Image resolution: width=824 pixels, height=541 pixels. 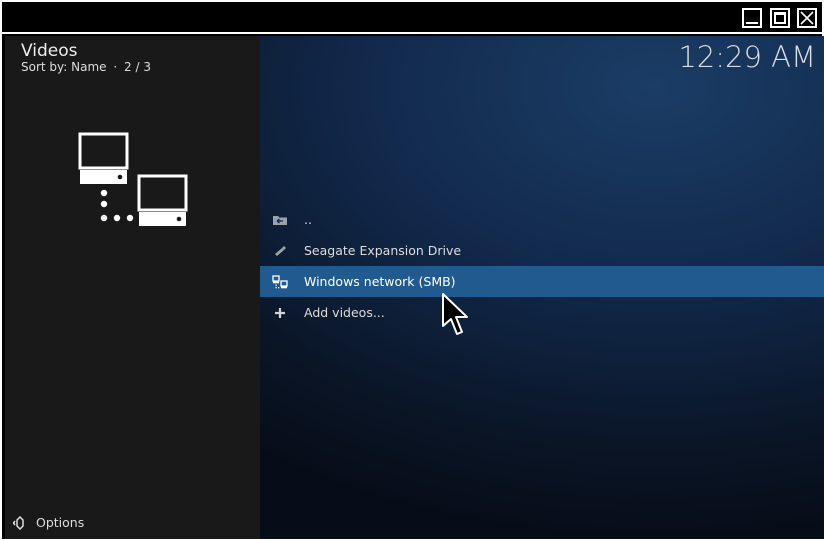 I want to click on network-icon, so click(x=280, y=281).